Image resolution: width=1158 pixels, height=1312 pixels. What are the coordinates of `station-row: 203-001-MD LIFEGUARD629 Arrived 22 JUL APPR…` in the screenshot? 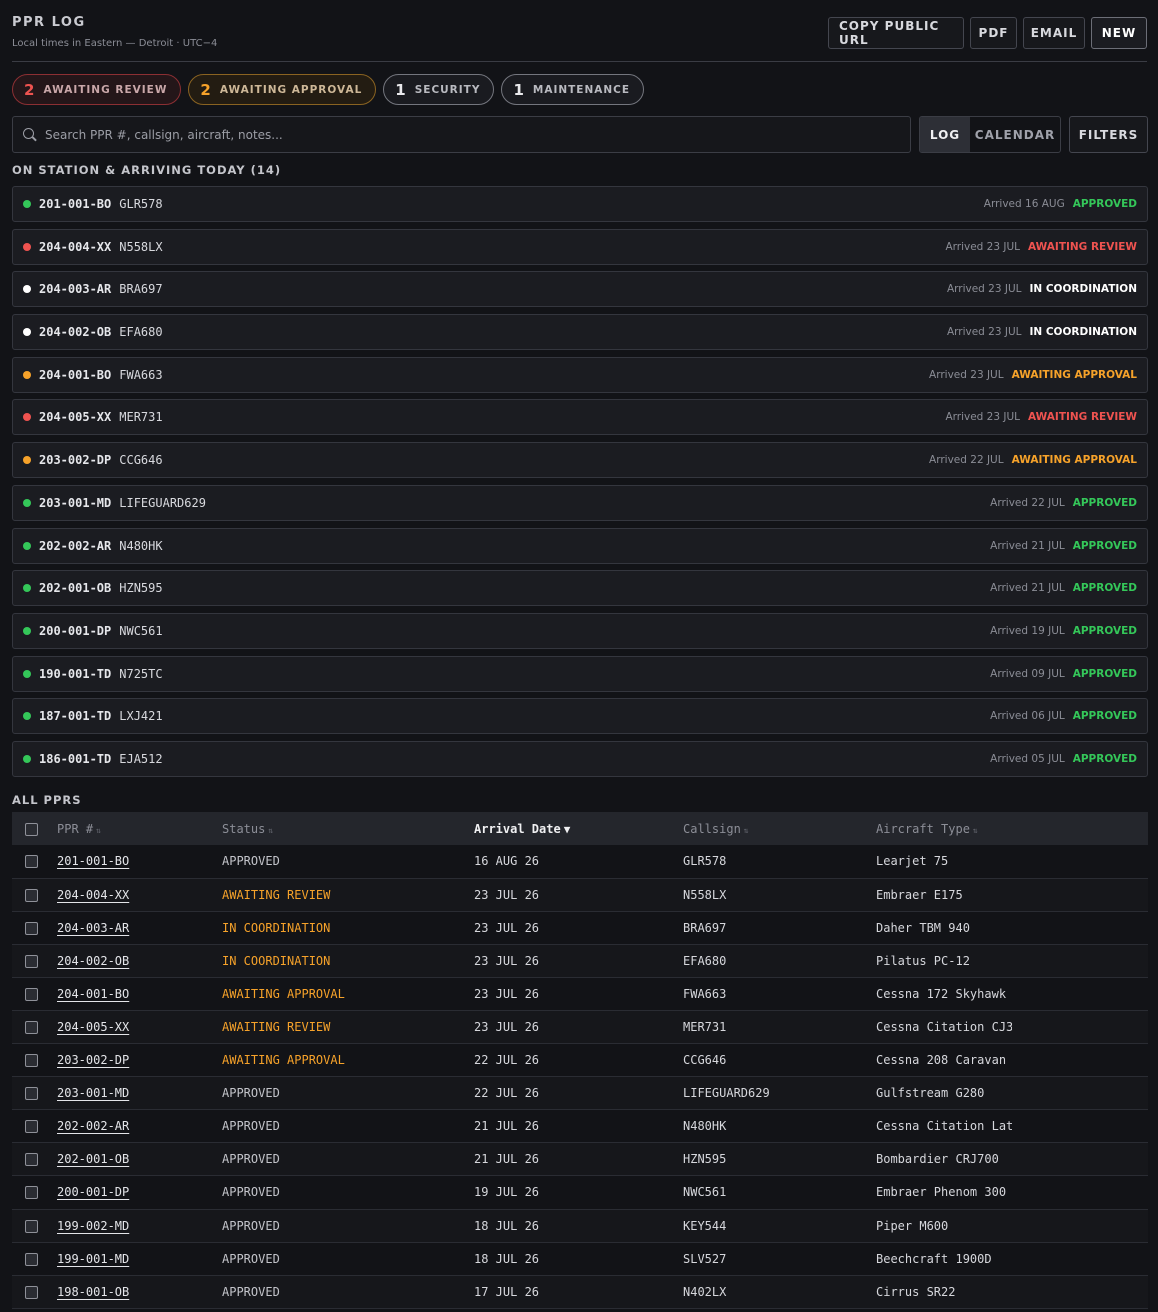 It's located at (580, 502).